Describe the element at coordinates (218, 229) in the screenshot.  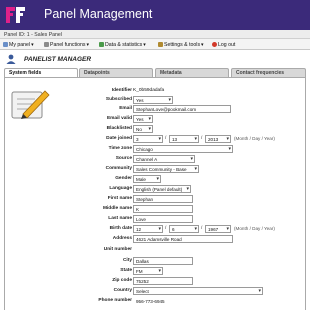
I see `birth-date-year-select: 1967` at that location.